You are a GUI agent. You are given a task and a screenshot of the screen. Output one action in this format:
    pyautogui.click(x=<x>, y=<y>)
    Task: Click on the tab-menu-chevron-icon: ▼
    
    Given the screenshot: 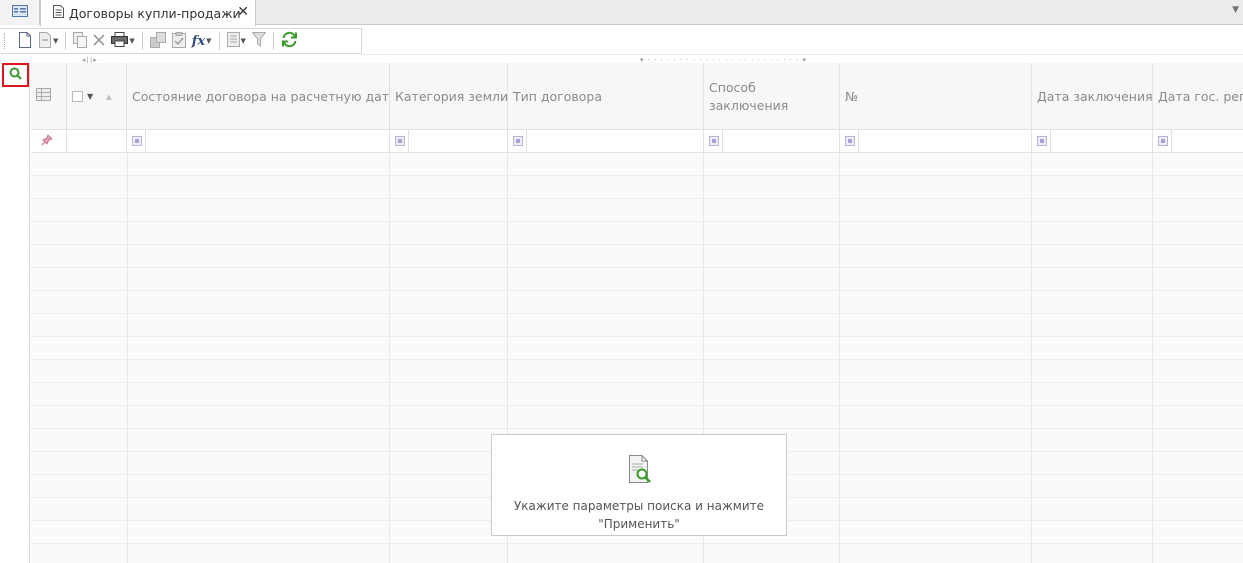 What is the action you would take?
    pyautogui.click(x=1235, y=10)
    